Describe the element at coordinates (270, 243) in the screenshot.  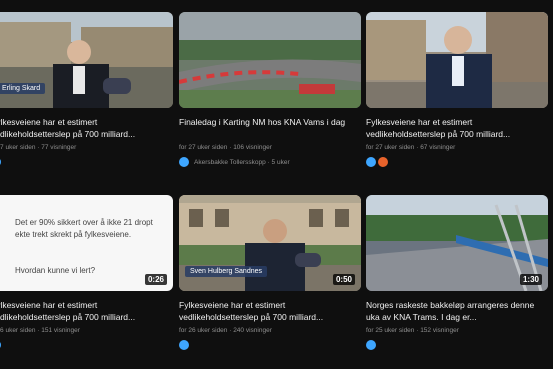
I see `video-thumbnail: Sven Hulberg Sandnes 0:50` at that location.